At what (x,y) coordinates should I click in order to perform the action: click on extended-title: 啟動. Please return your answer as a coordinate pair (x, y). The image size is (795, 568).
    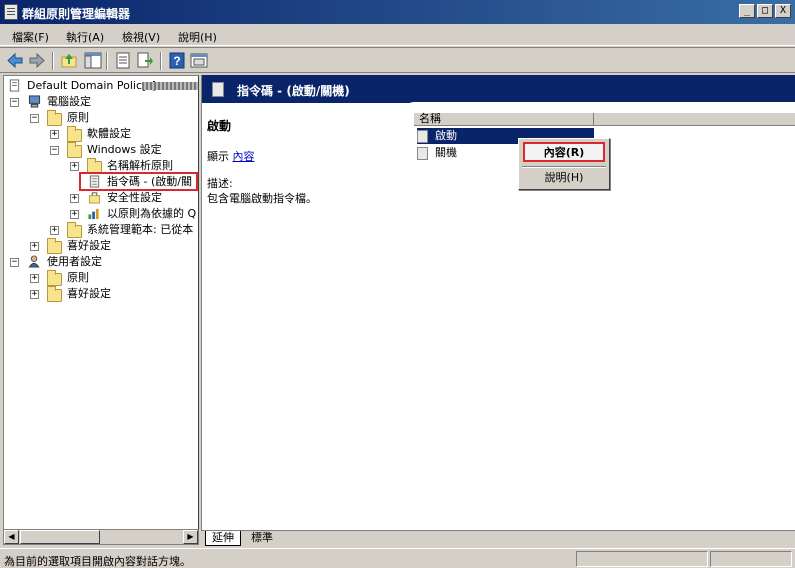
    Looking at the image, I should click on (219, 126).